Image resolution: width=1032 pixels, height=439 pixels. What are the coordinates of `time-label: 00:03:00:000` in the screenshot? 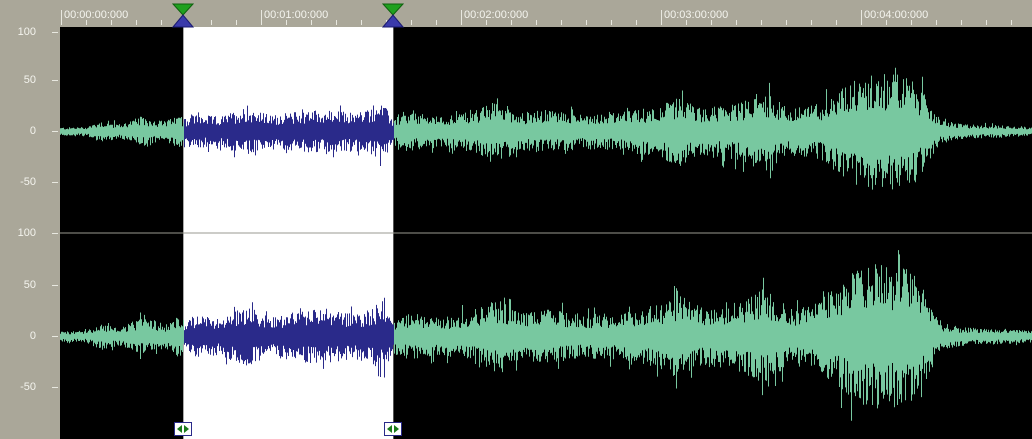 It's located at (696, 15).